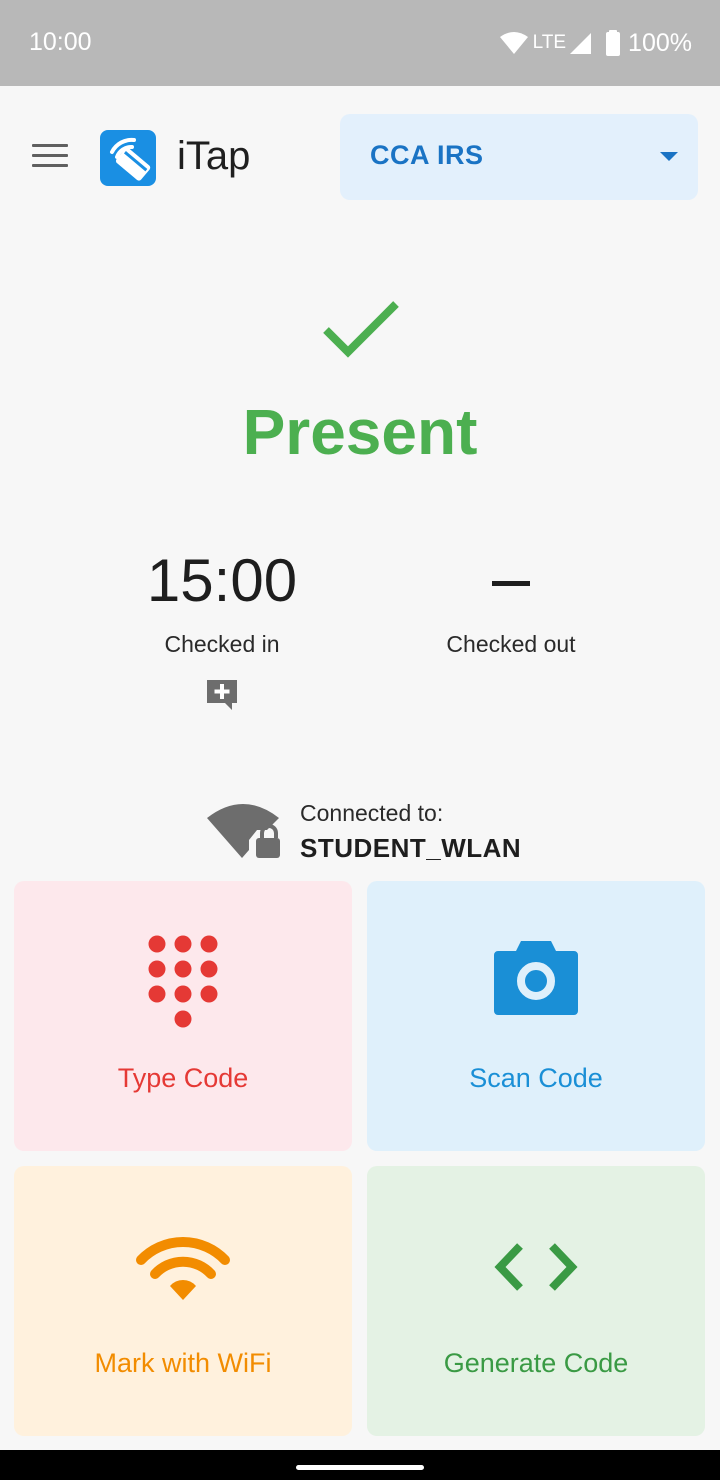 This screenshot has height=1480, width=720. I want to click on app-bar: iTap CCA IRS, so click(360, 156).